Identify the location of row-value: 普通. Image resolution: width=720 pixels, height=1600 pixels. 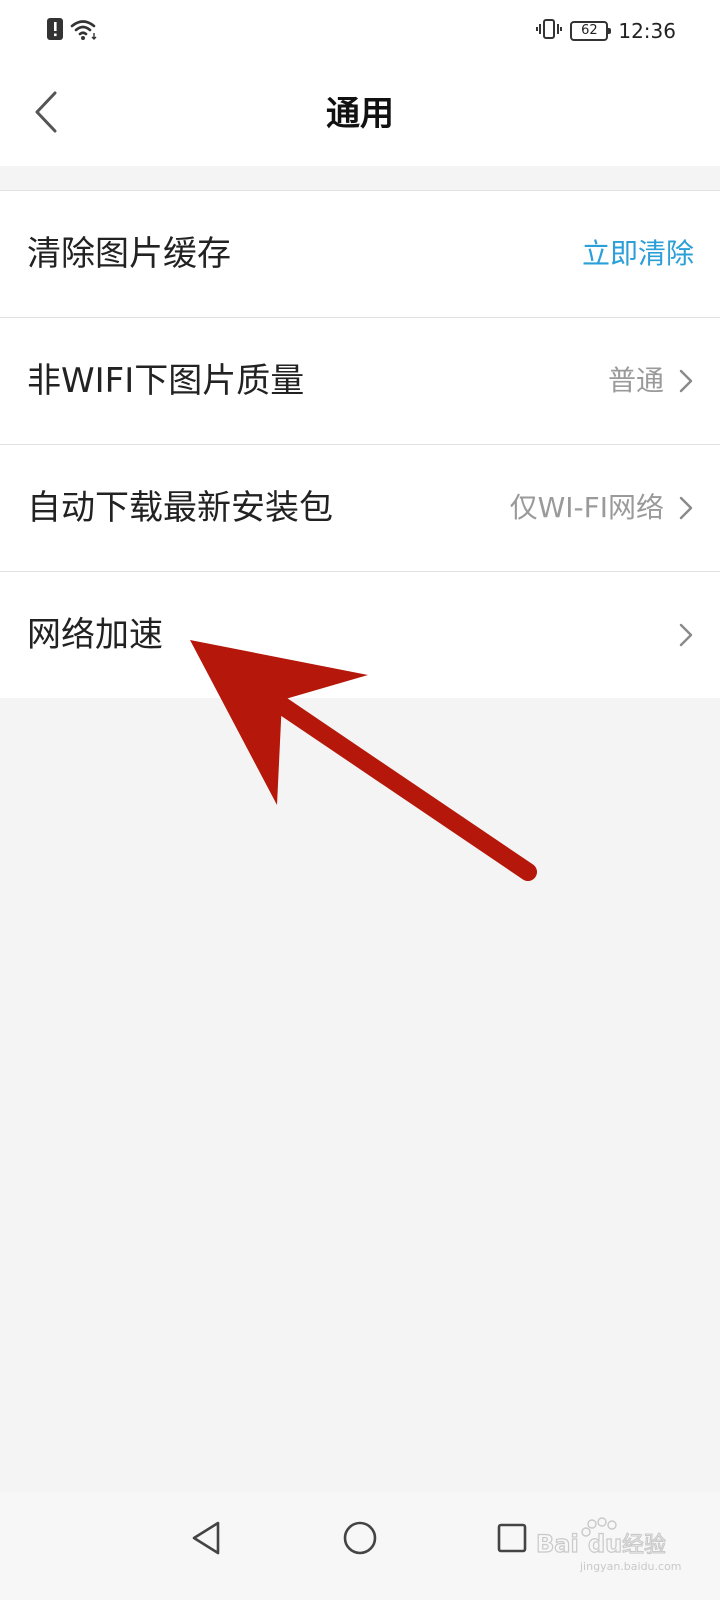
(635, 380).